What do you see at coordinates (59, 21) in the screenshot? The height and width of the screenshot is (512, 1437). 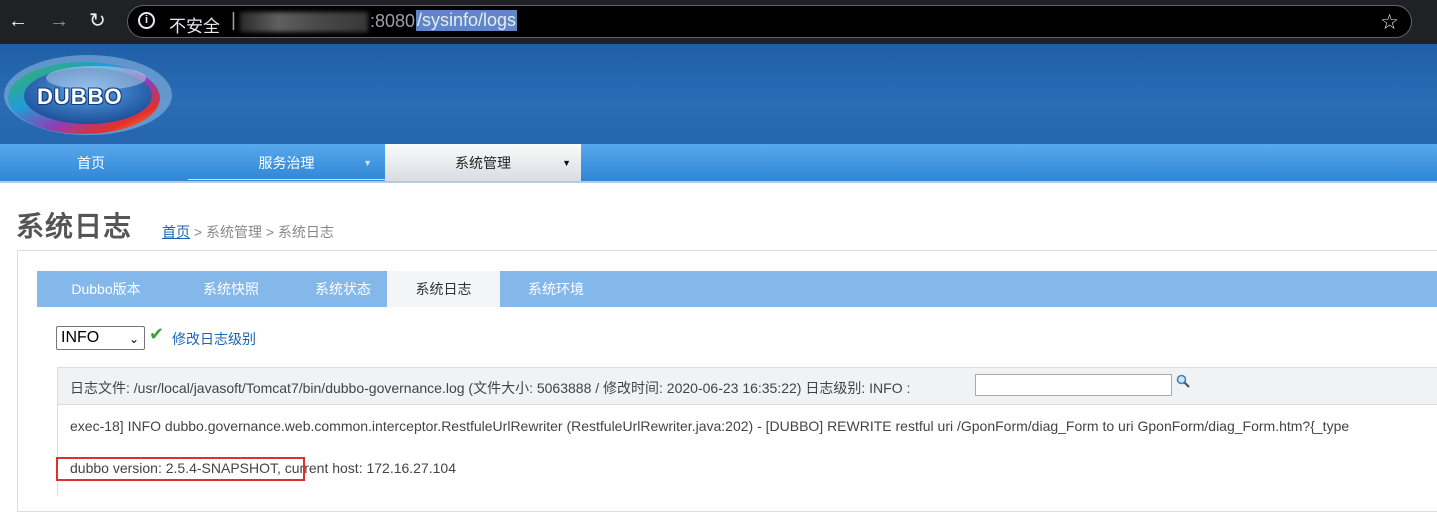 I see `forward-arrow-icon: →` at bounding box center [59, 21].